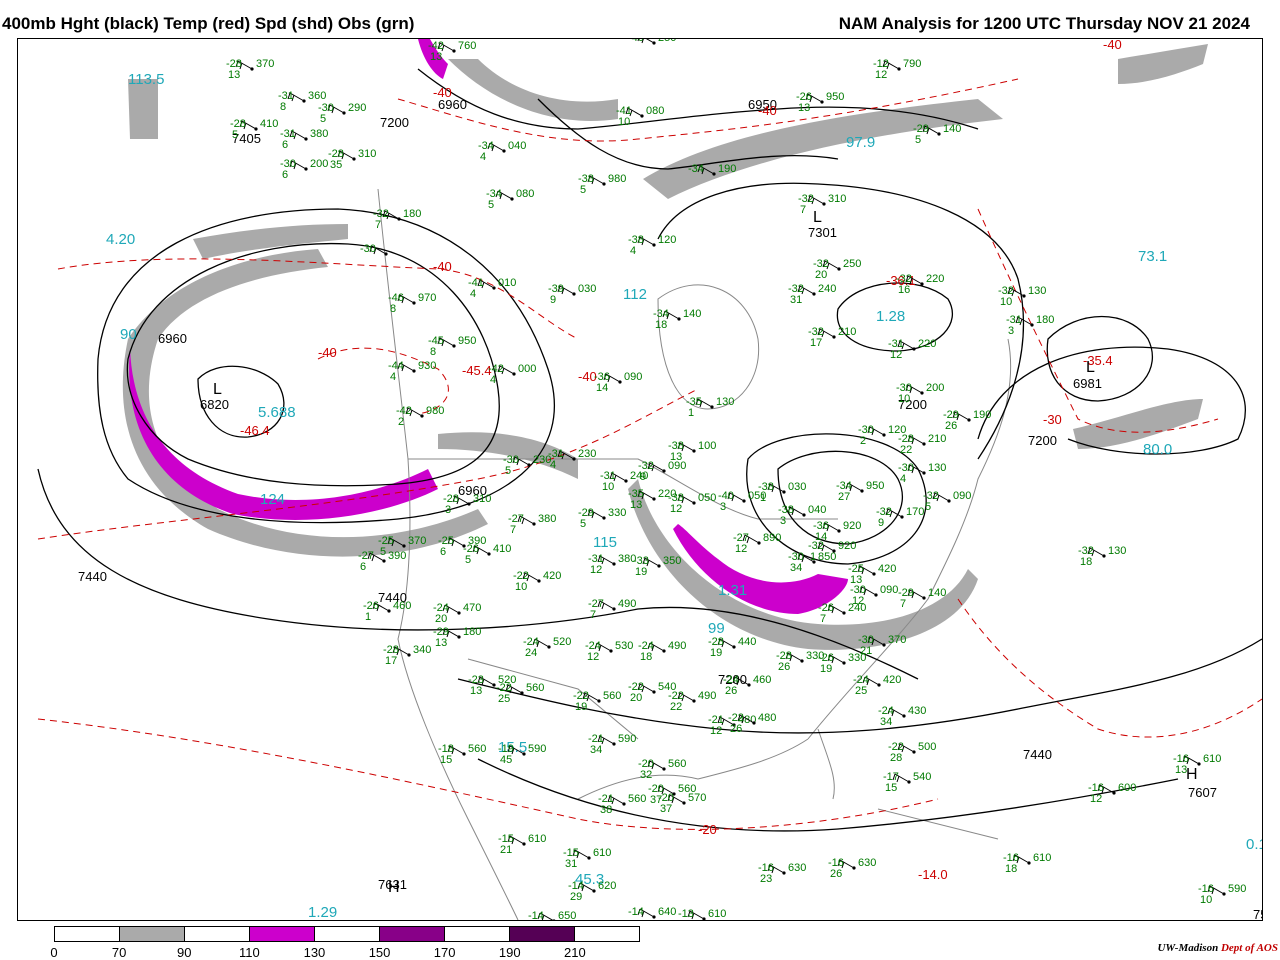 The image size is (1280, 960). What do you see at coordinates (304, 169) in the screenshot?
I see `observation-station: -30 2006` at bounding box center [304, 169].